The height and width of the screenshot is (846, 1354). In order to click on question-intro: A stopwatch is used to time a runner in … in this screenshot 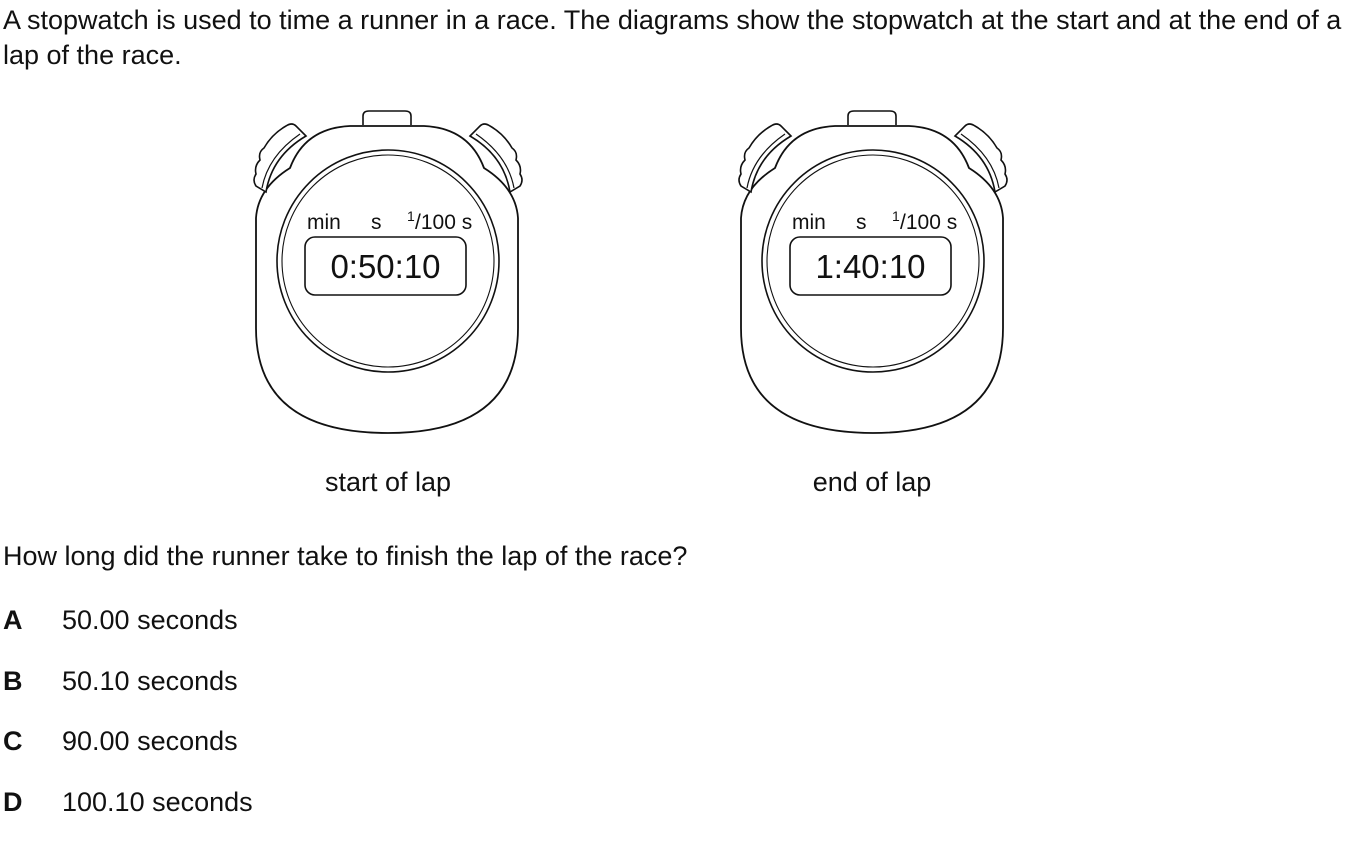, I will do `click(673, 38)`.